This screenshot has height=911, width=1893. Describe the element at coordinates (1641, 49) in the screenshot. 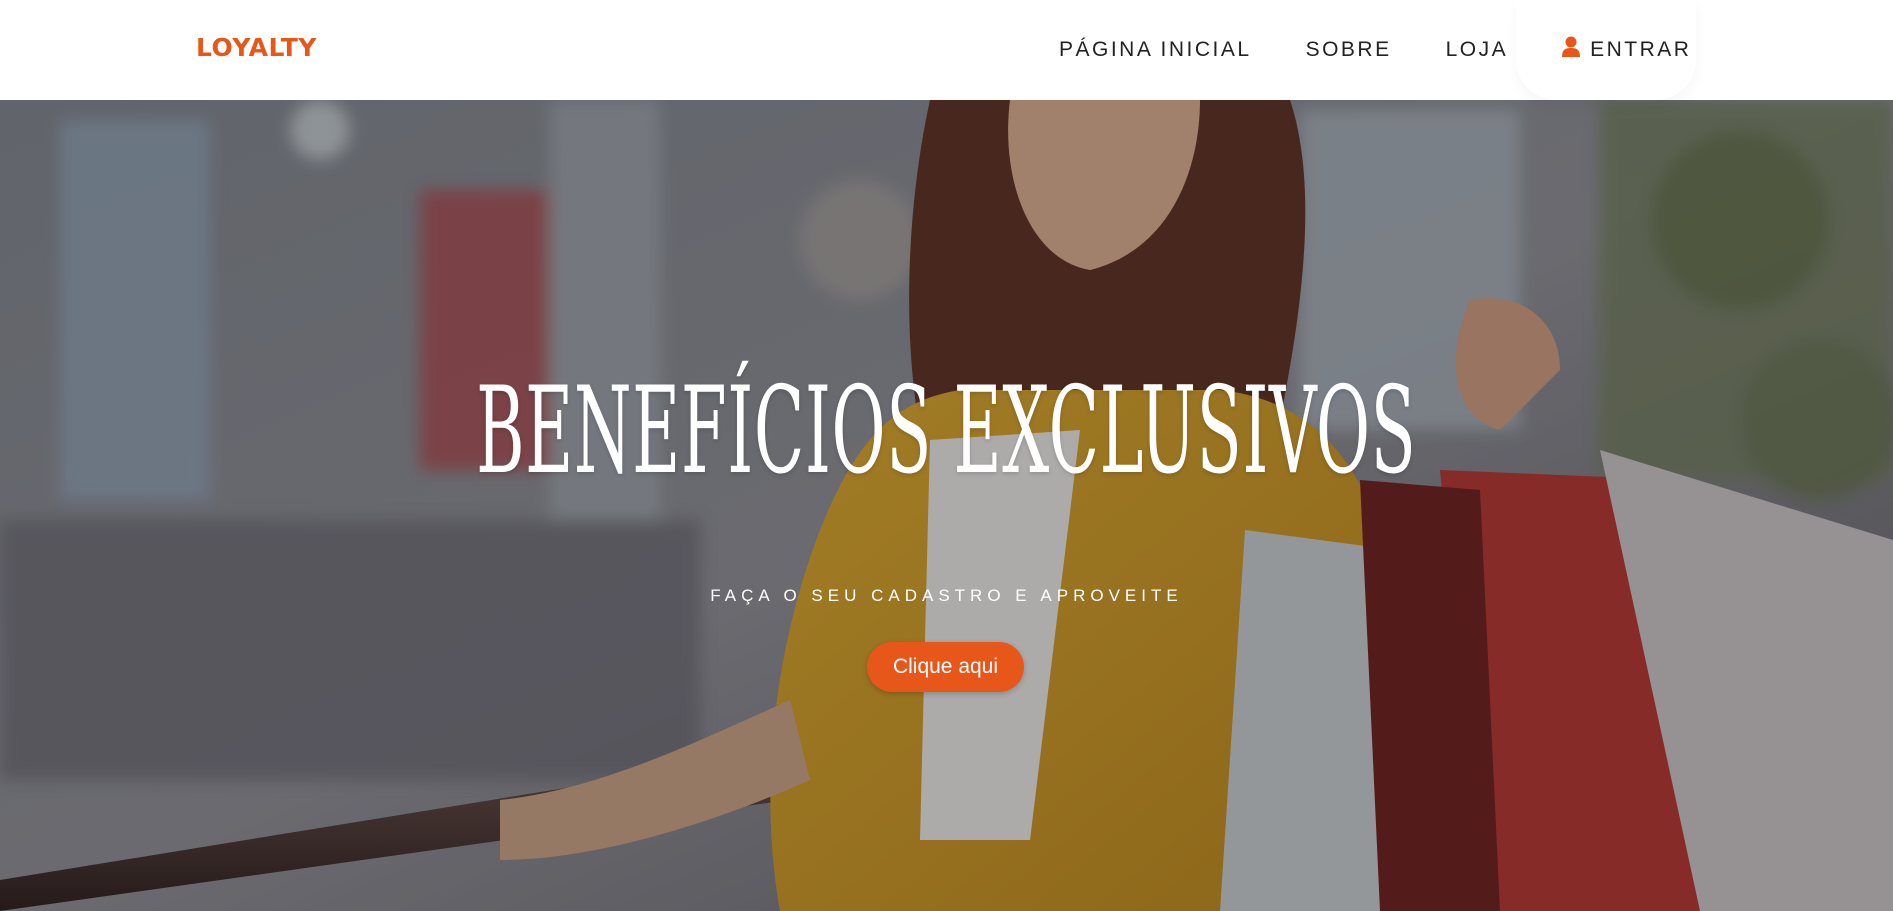

I see `login-label: ENTRAR` at that location.